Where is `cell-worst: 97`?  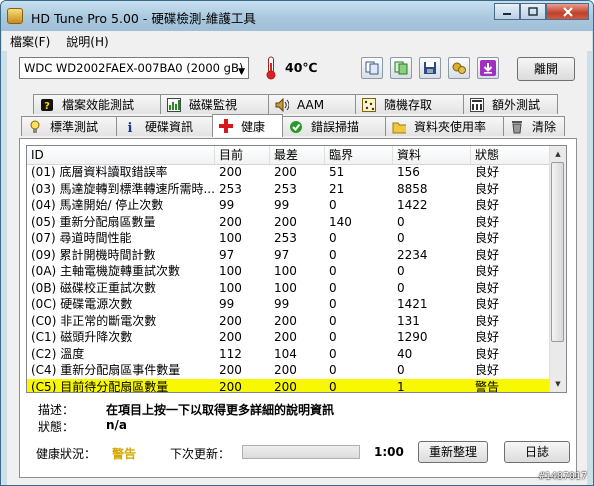 cell-worst: 97 is located at coordinates (282, 254).